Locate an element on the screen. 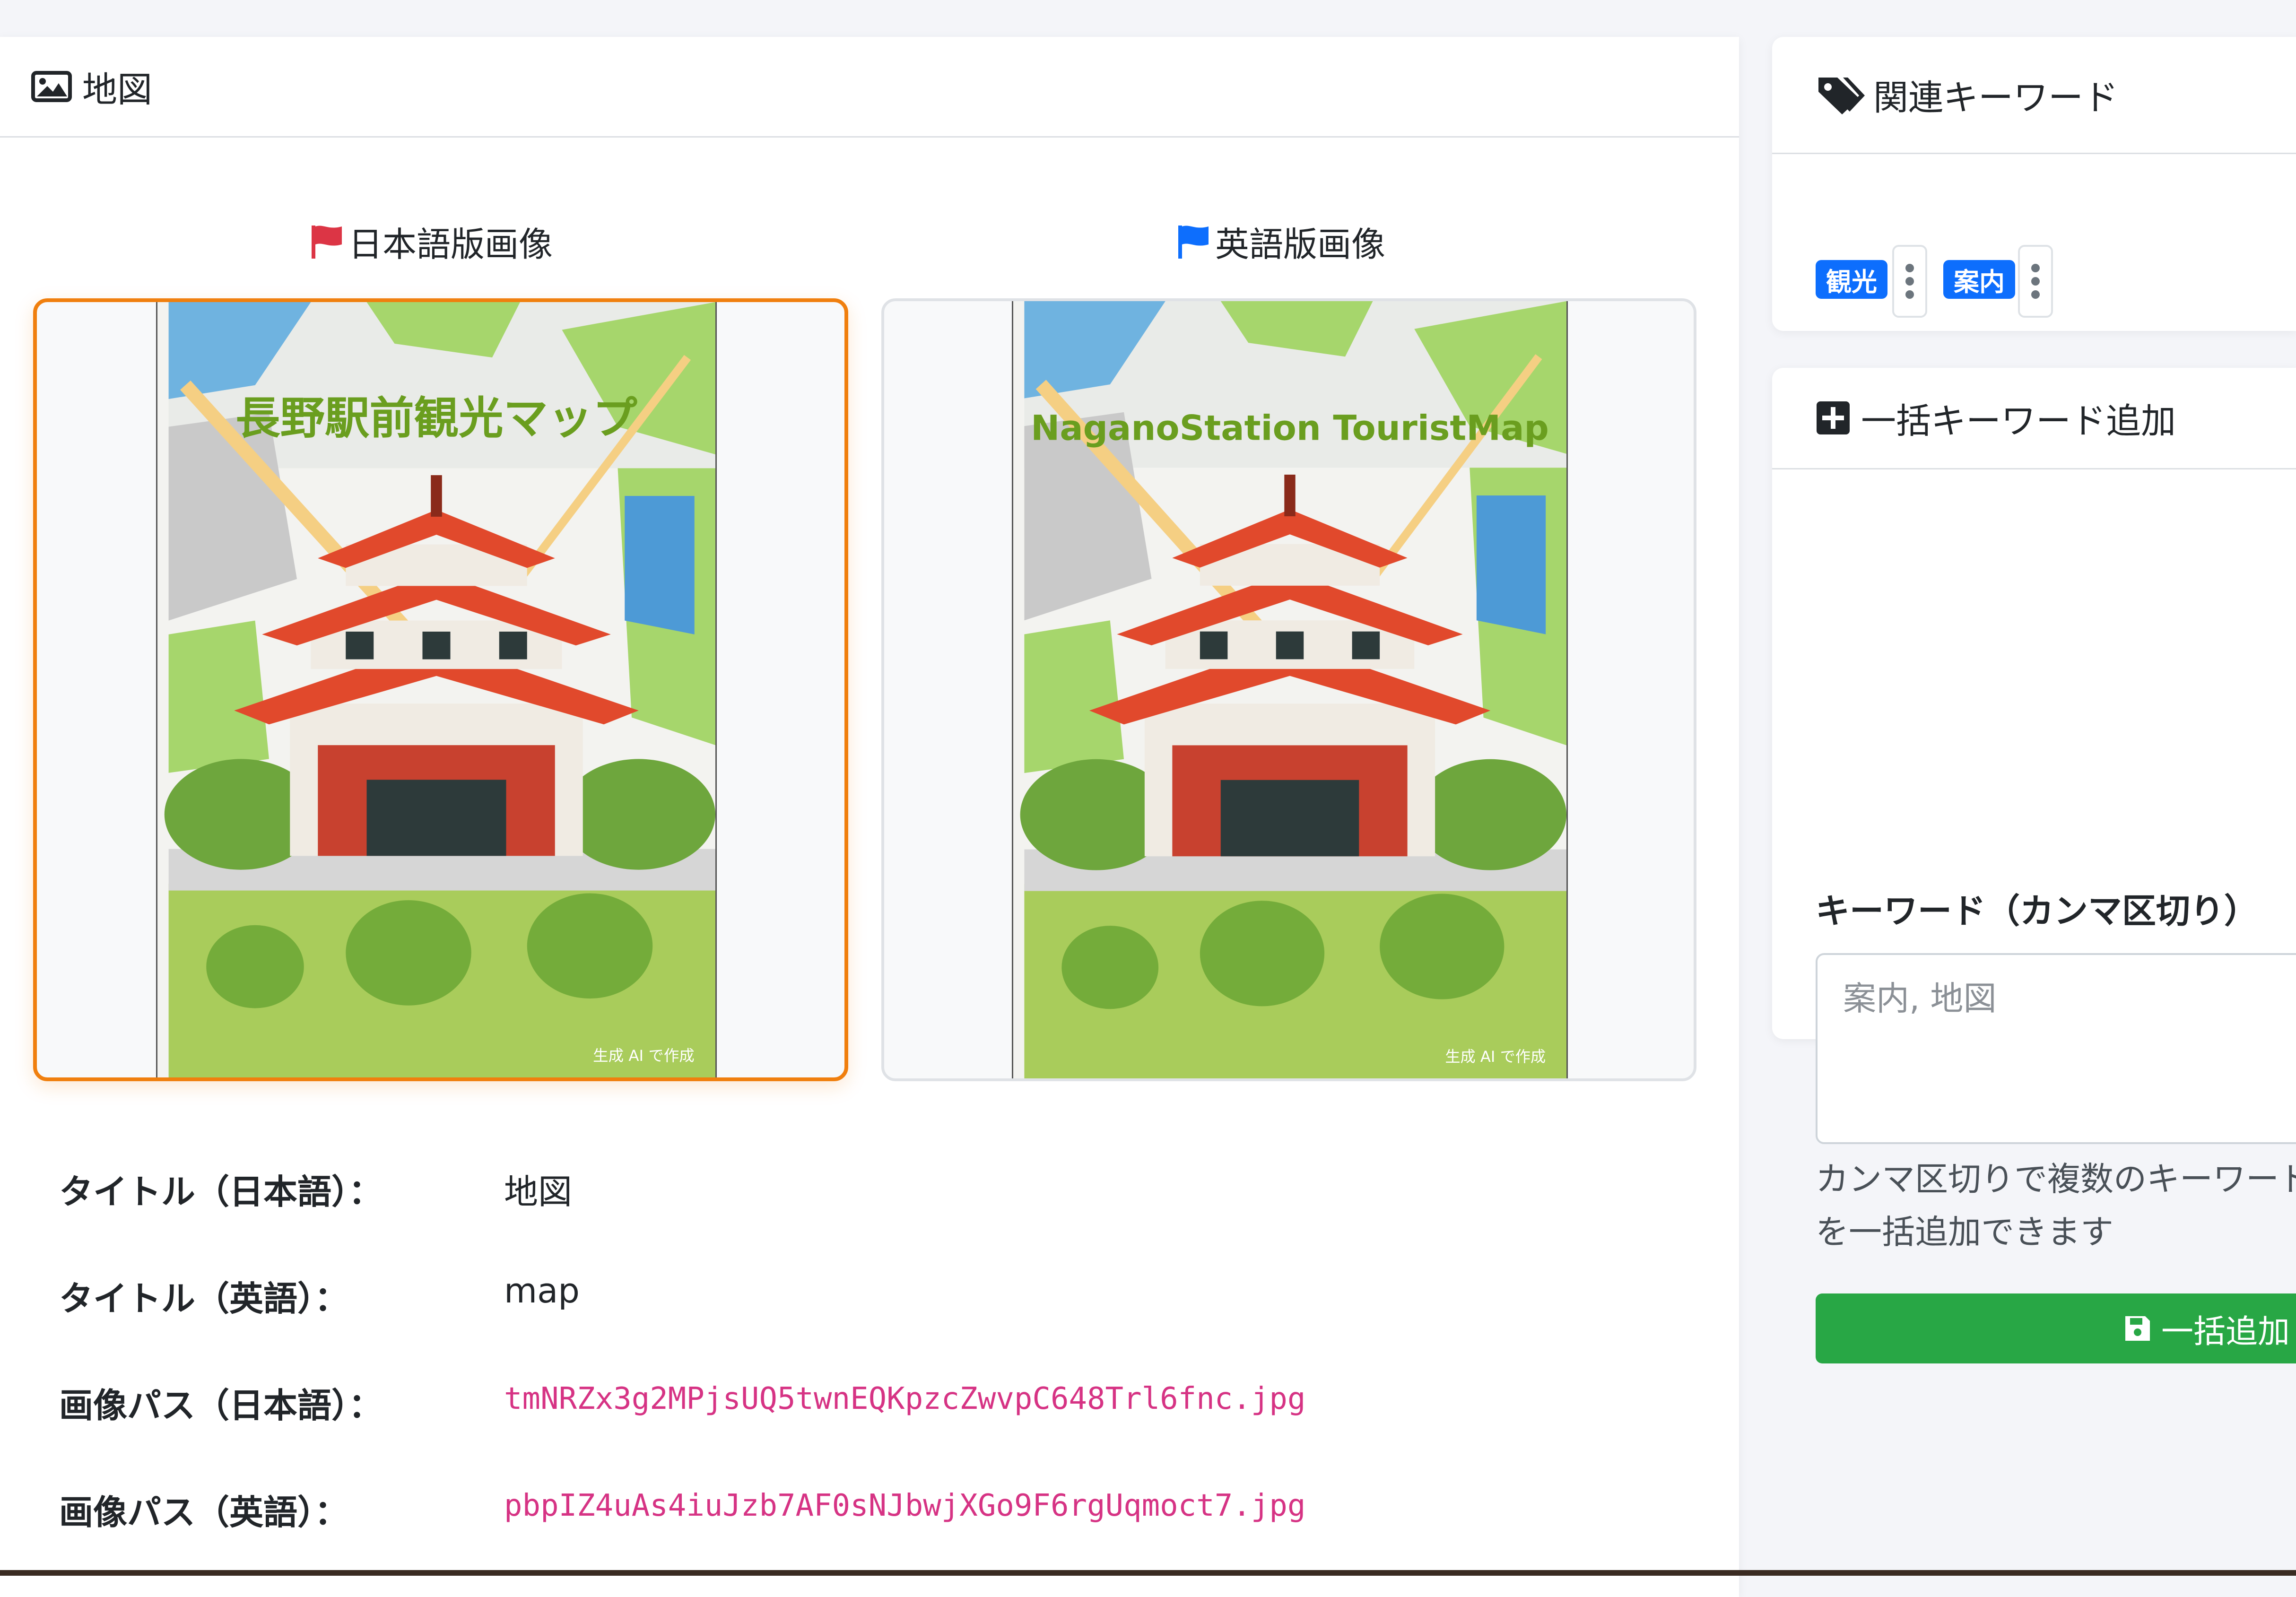 This screenshot has height=1597, width=2296. japanese-map-watermark: 生成 AI で作成 is located at coordinates (644, 1056).